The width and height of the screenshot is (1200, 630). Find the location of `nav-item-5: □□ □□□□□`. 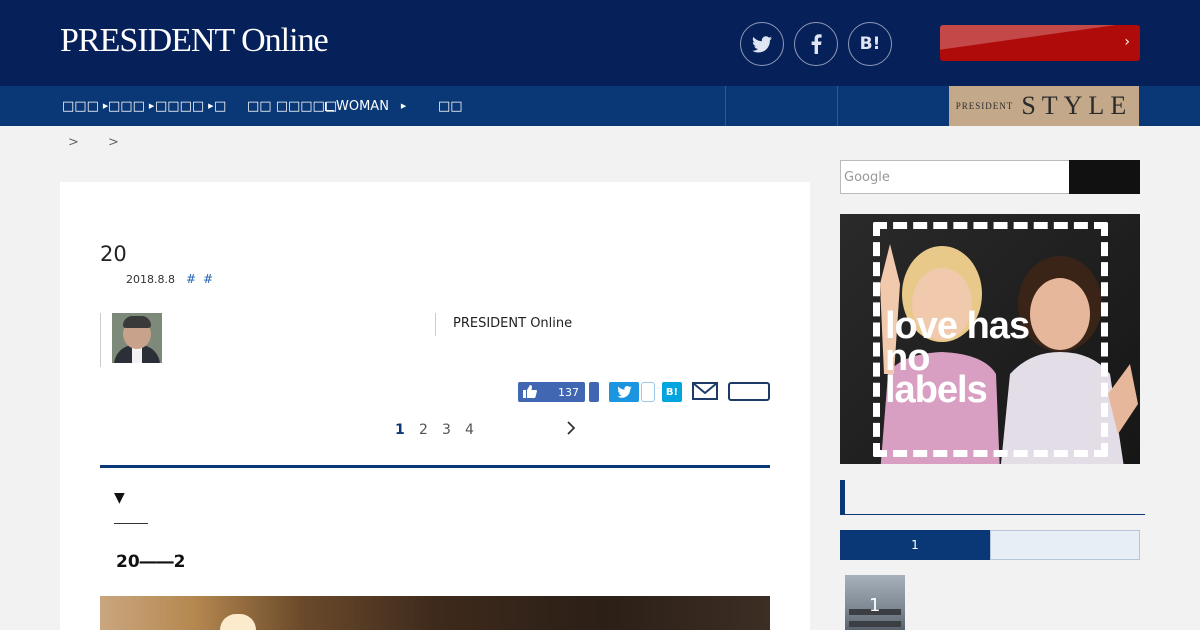

nav-item-5: □□ □□□□□ is located at coordinates (292, 106).